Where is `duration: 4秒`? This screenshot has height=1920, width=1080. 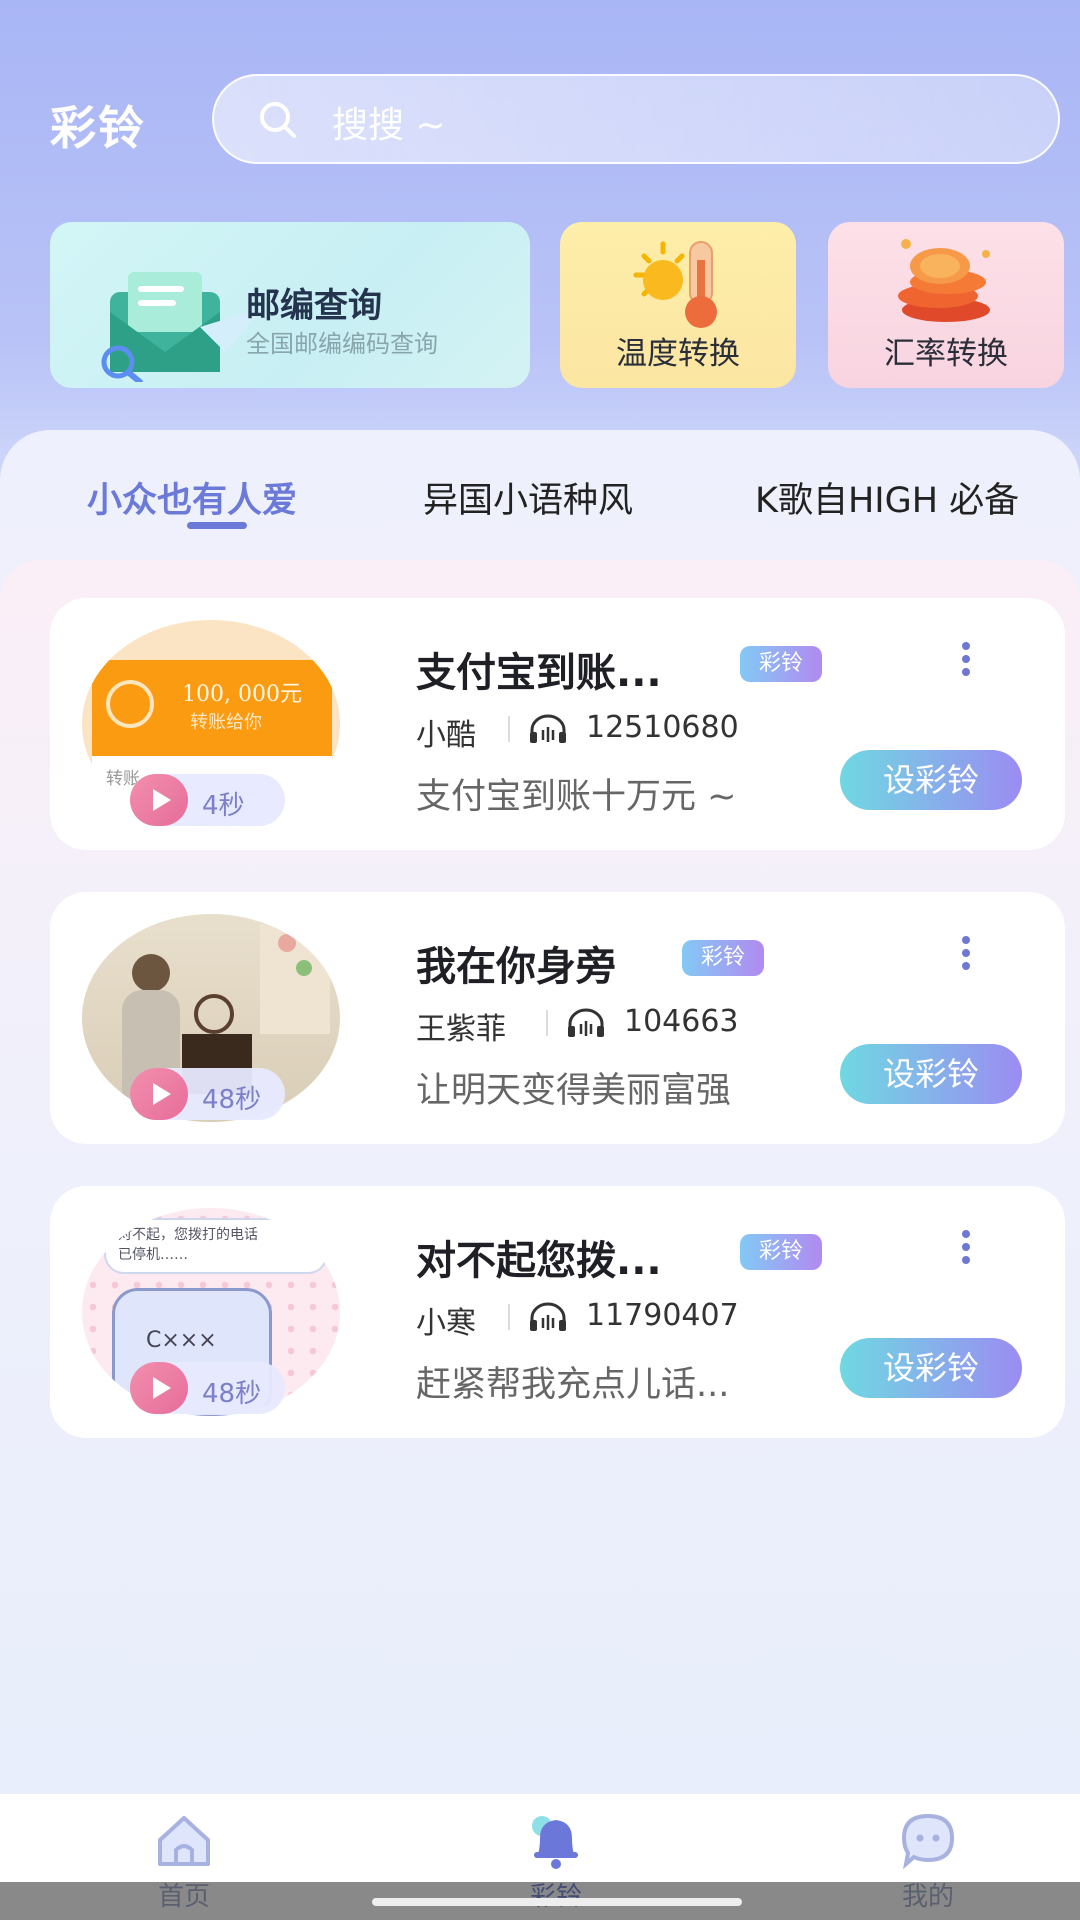 duration: 4秒 is located at coordinates (223, 806).